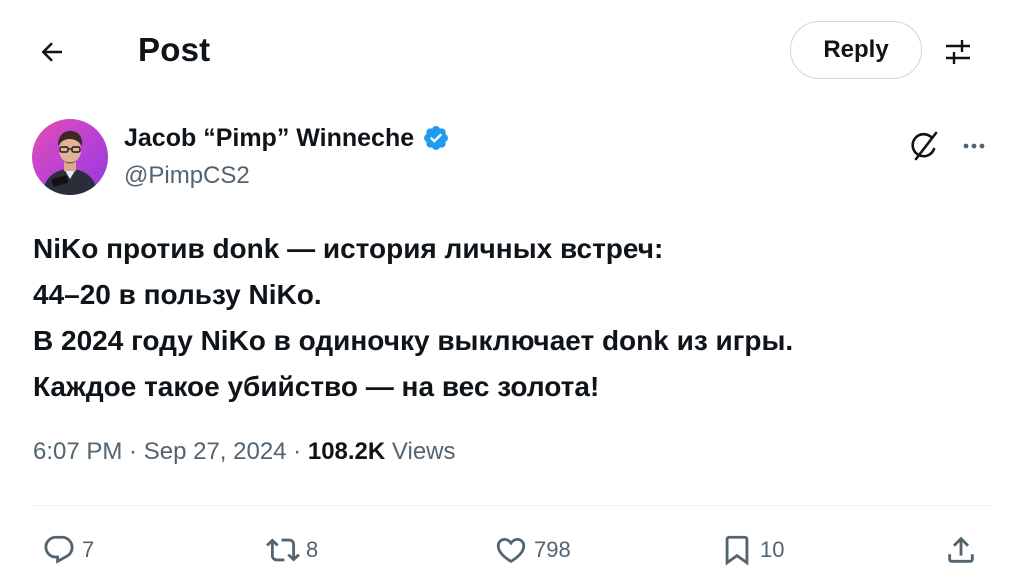 This screenshot has height=576, width=1024. I want to click on views-count: 108.2K, so click(346, 451).